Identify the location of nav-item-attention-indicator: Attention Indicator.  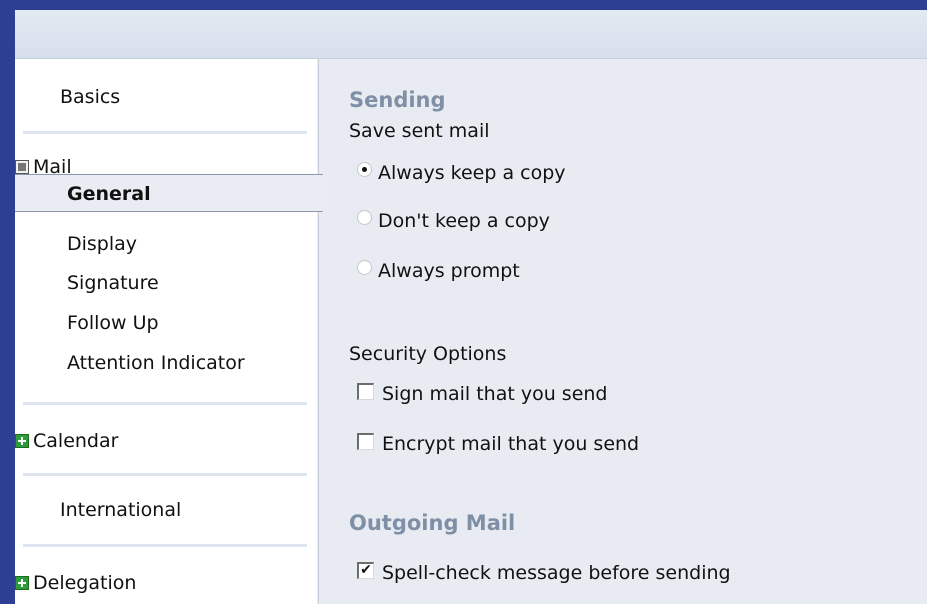
(156, 363).